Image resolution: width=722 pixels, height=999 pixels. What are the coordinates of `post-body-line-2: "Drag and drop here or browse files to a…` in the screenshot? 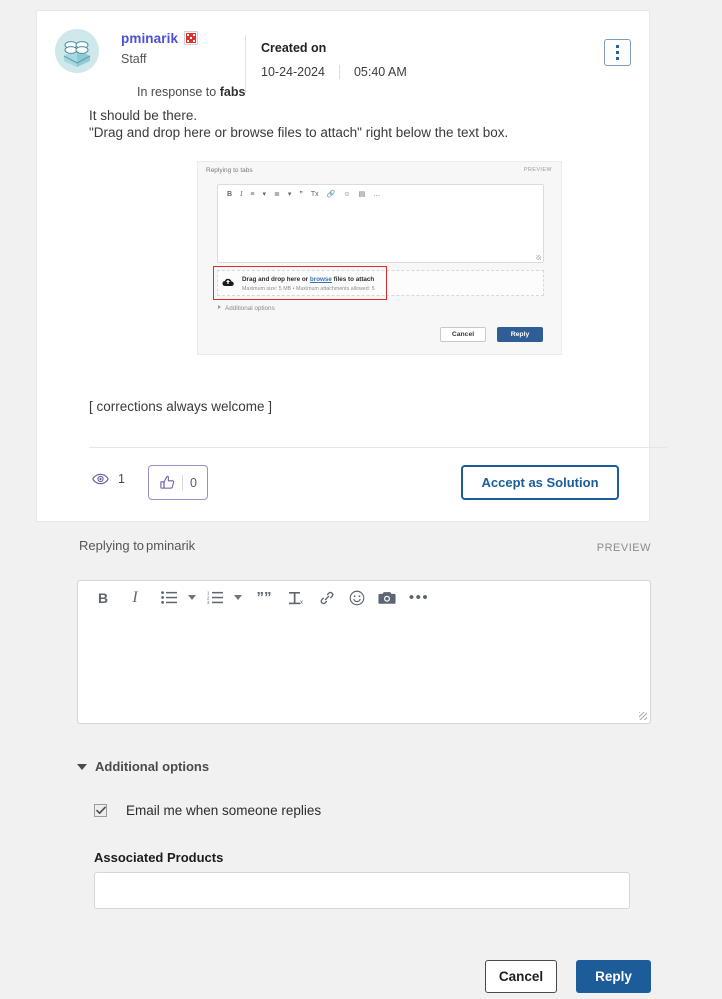 It's located at (299, 132).